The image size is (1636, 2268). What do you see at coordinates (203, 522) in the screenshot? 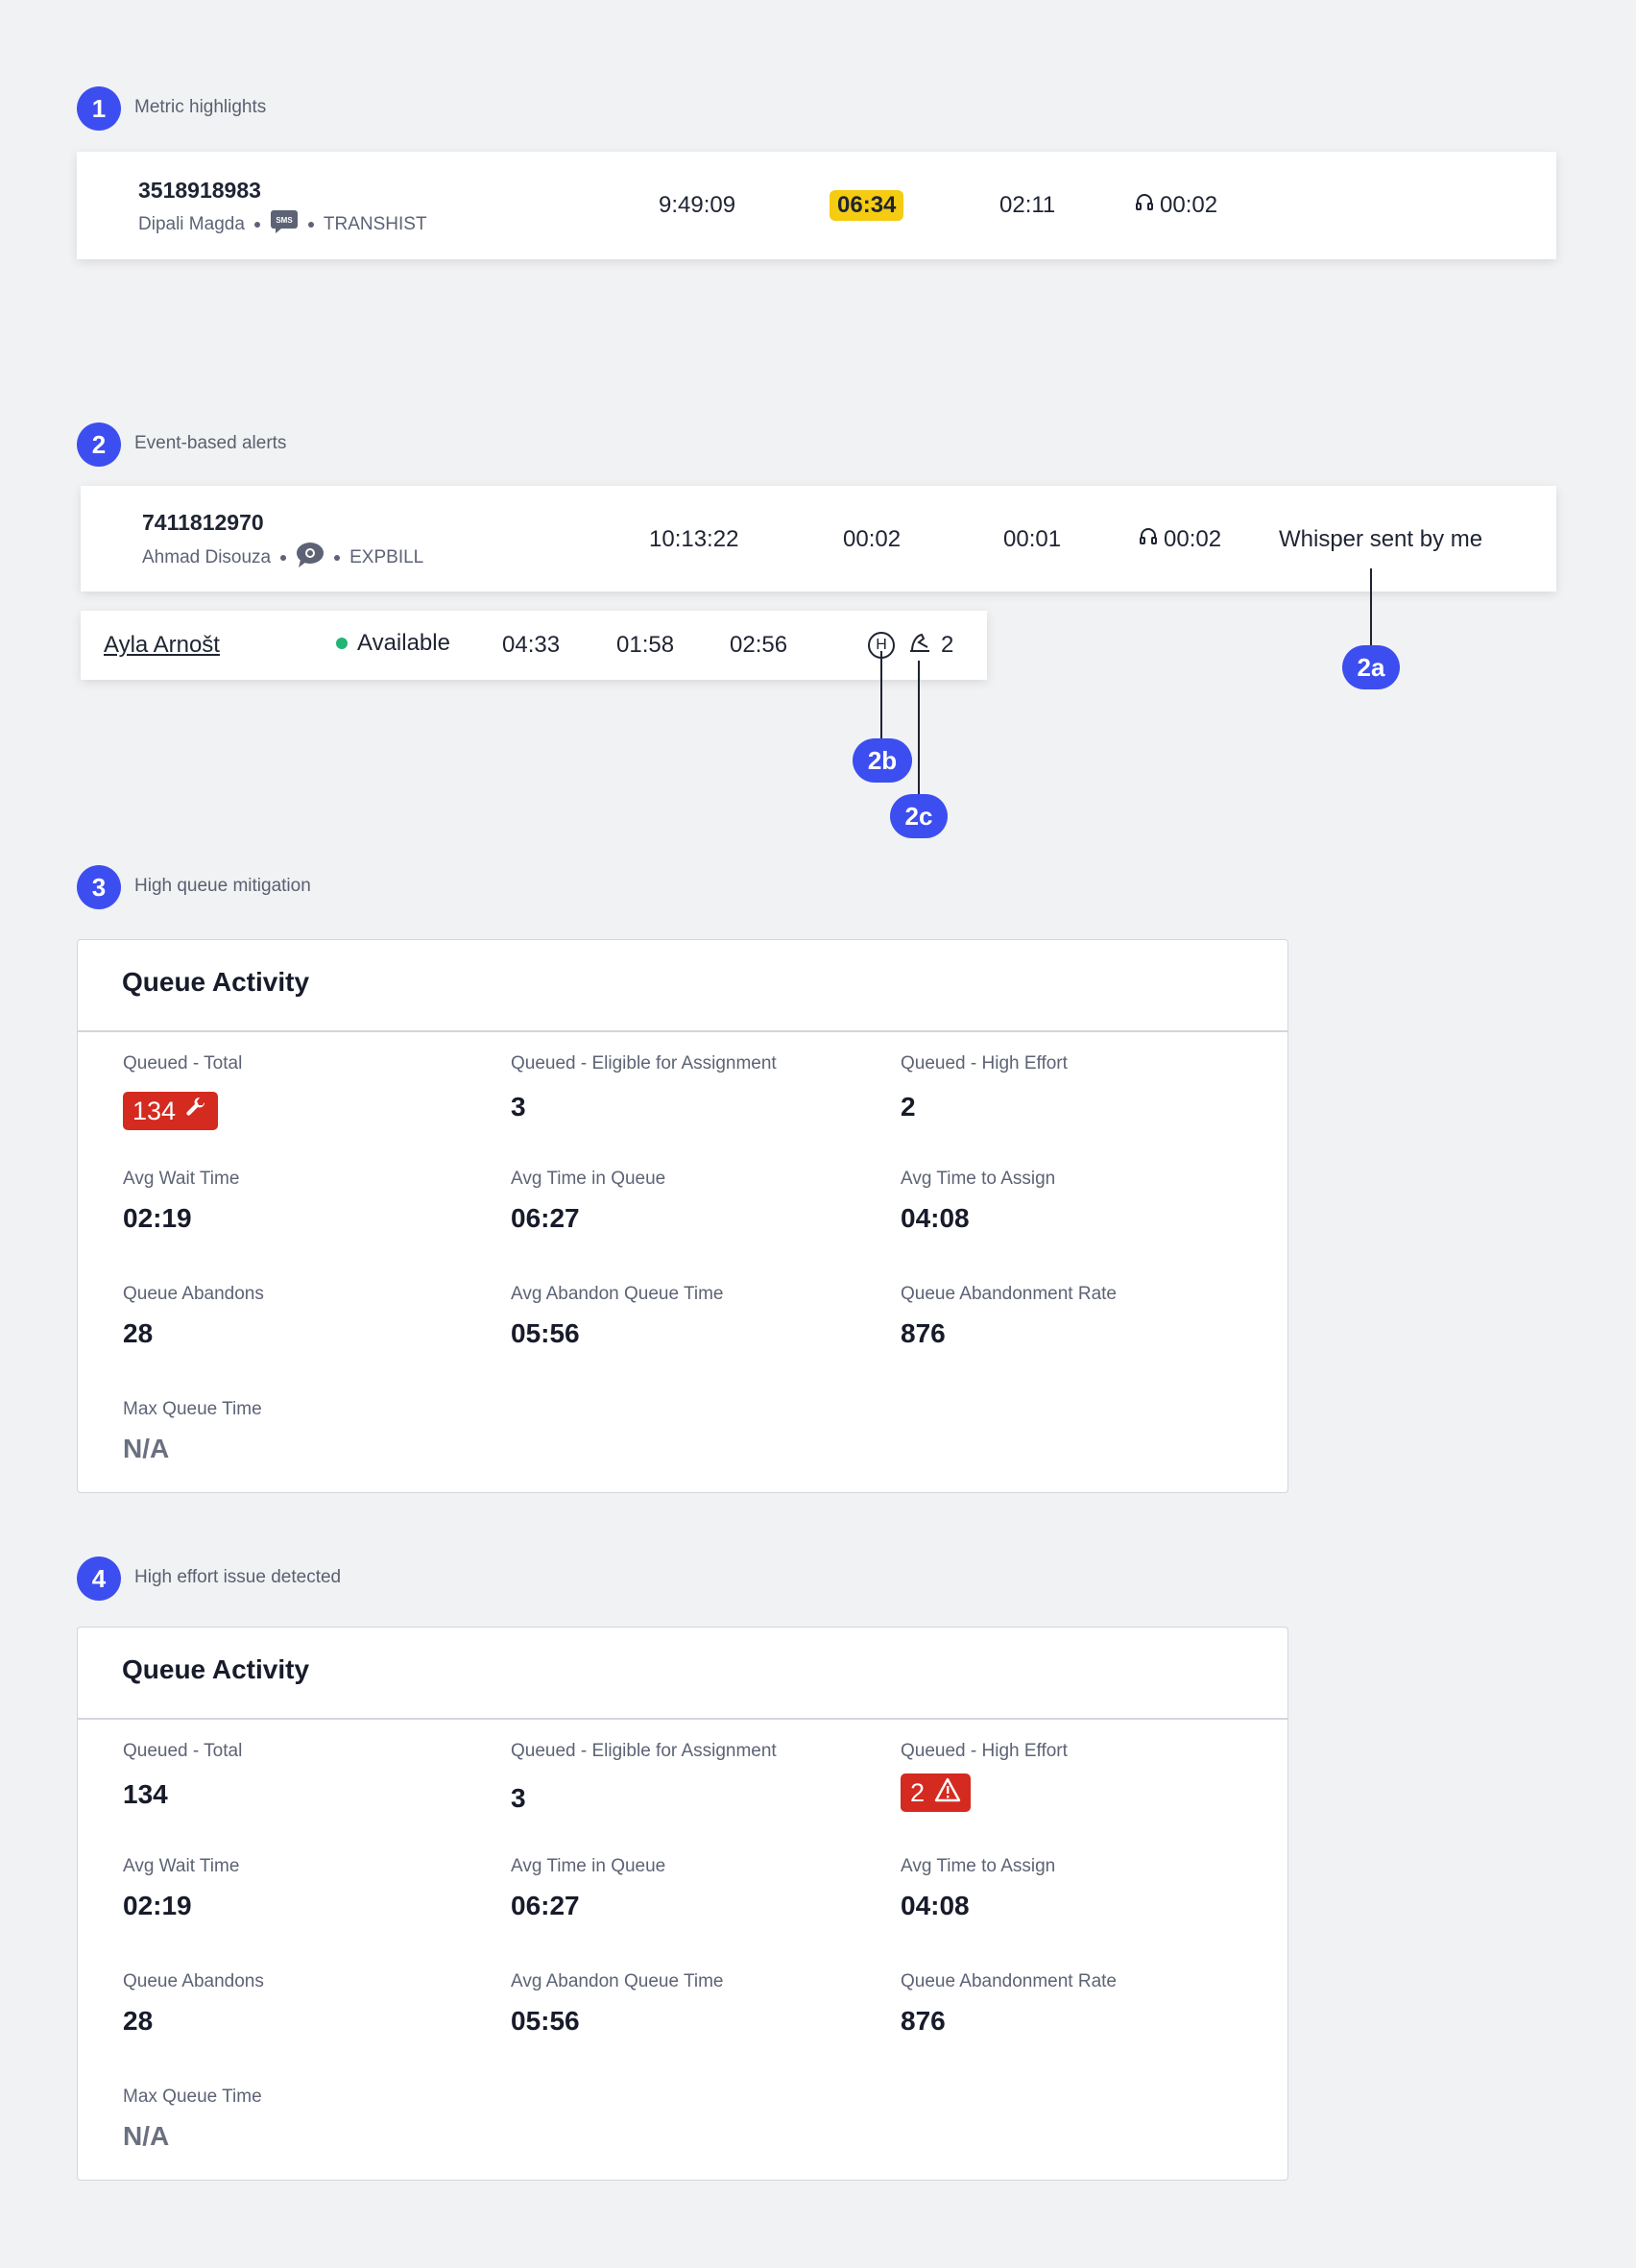
I see `contact-phone: 7411812970` at bounding box center [203, 522].